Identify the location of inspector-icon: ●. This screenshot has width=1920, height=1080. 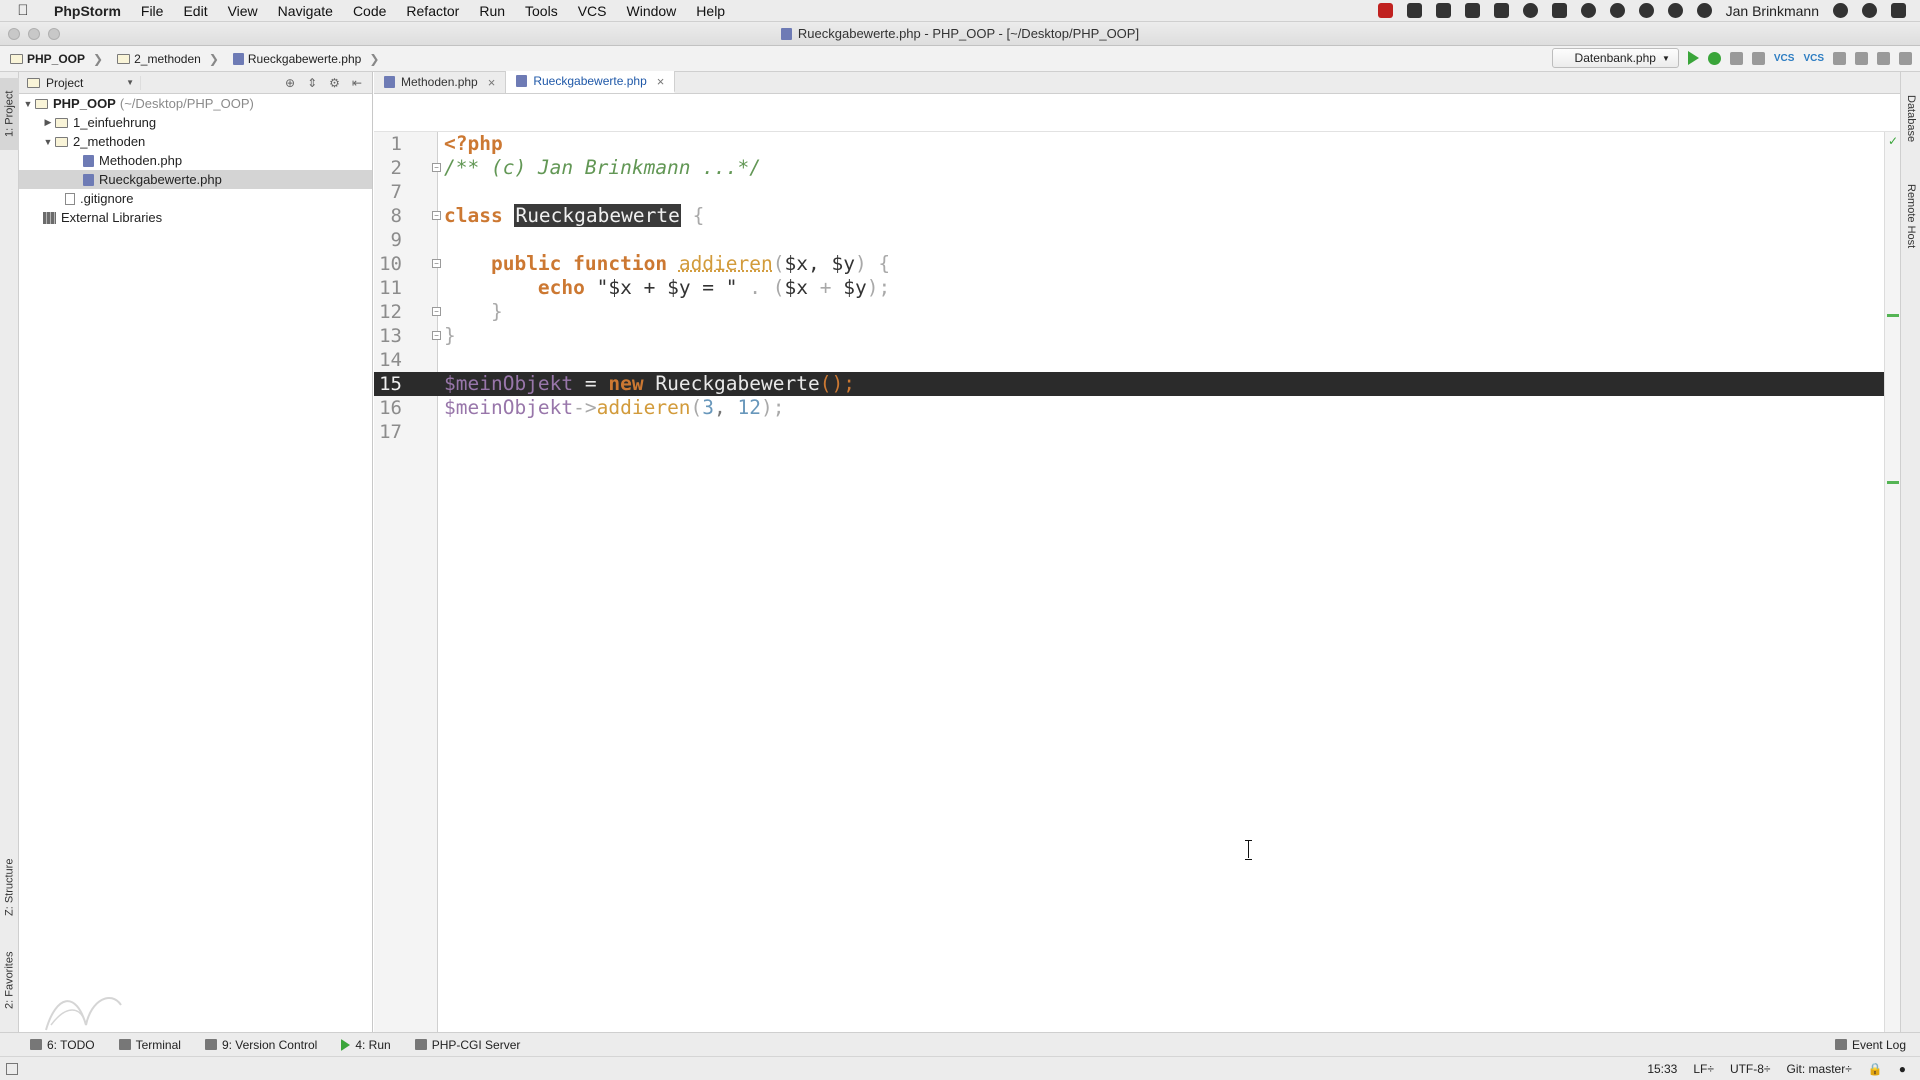
(1902, 1069).